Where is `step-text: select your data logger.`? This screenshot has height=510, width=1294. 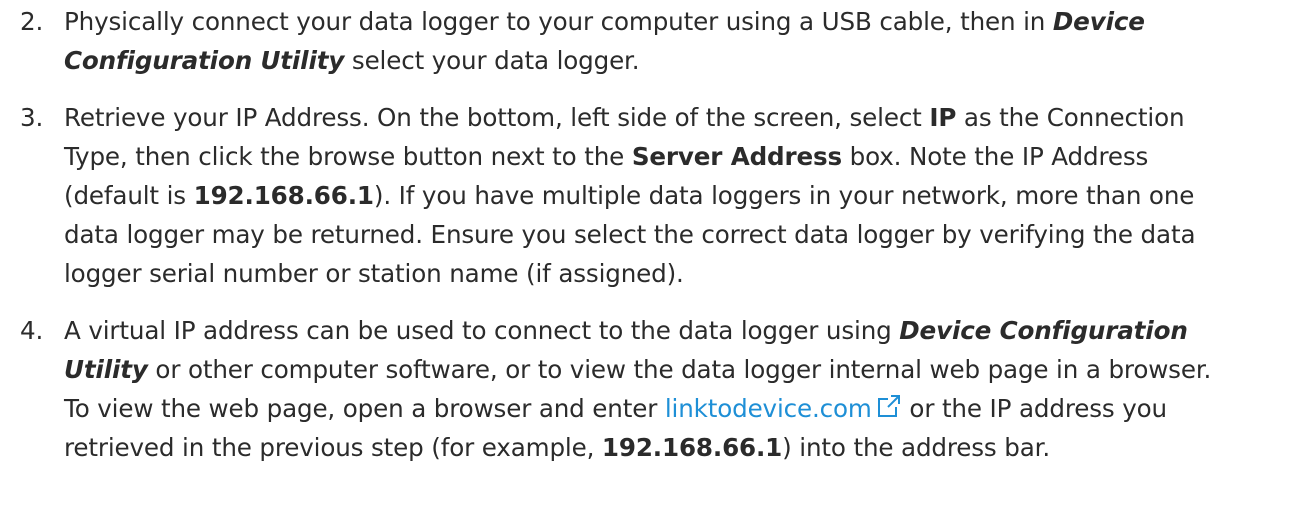
step-text: select your data logger. is located at coordinates (492, 60).